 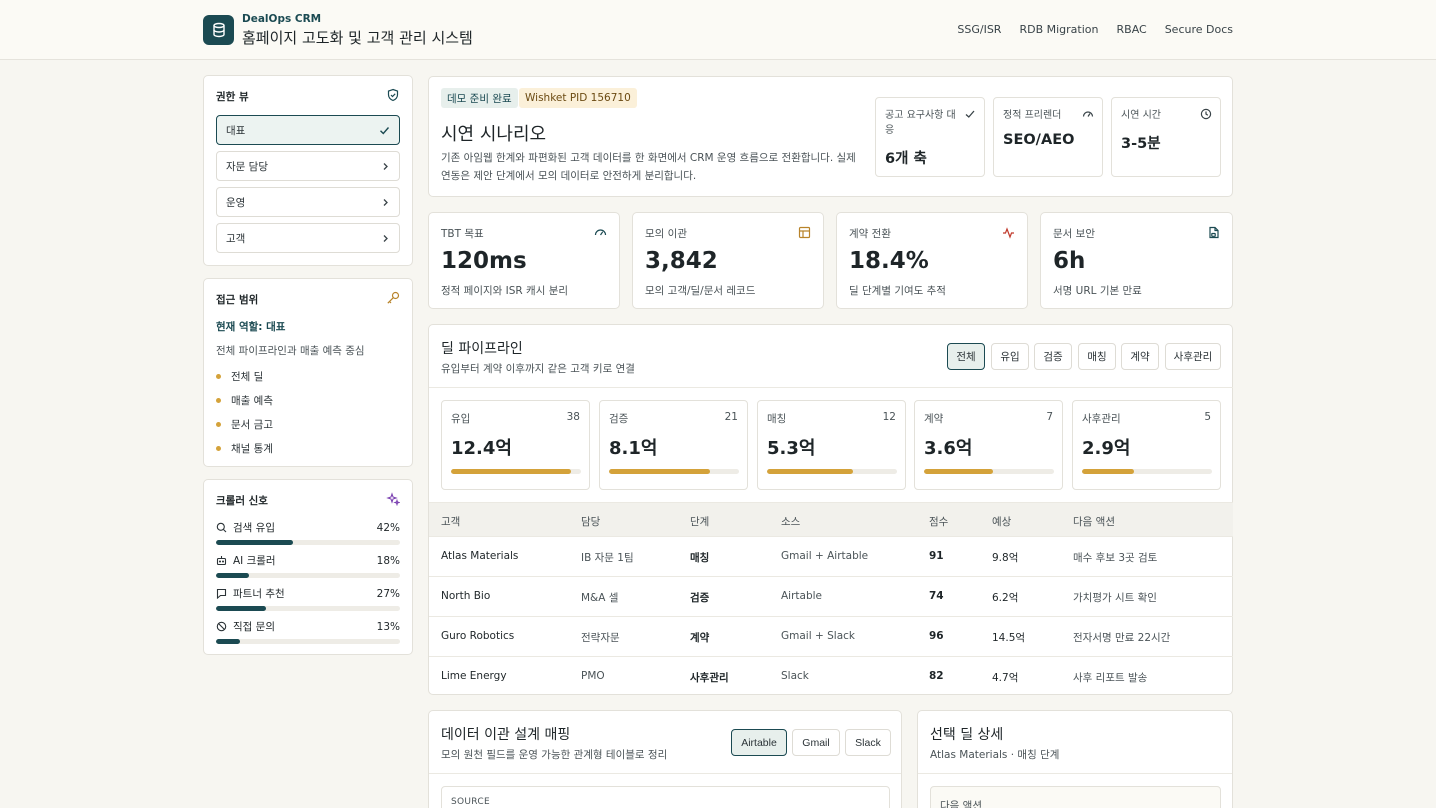 I want to click on stage-name: 사후관리, so click(x=1101, y=419).